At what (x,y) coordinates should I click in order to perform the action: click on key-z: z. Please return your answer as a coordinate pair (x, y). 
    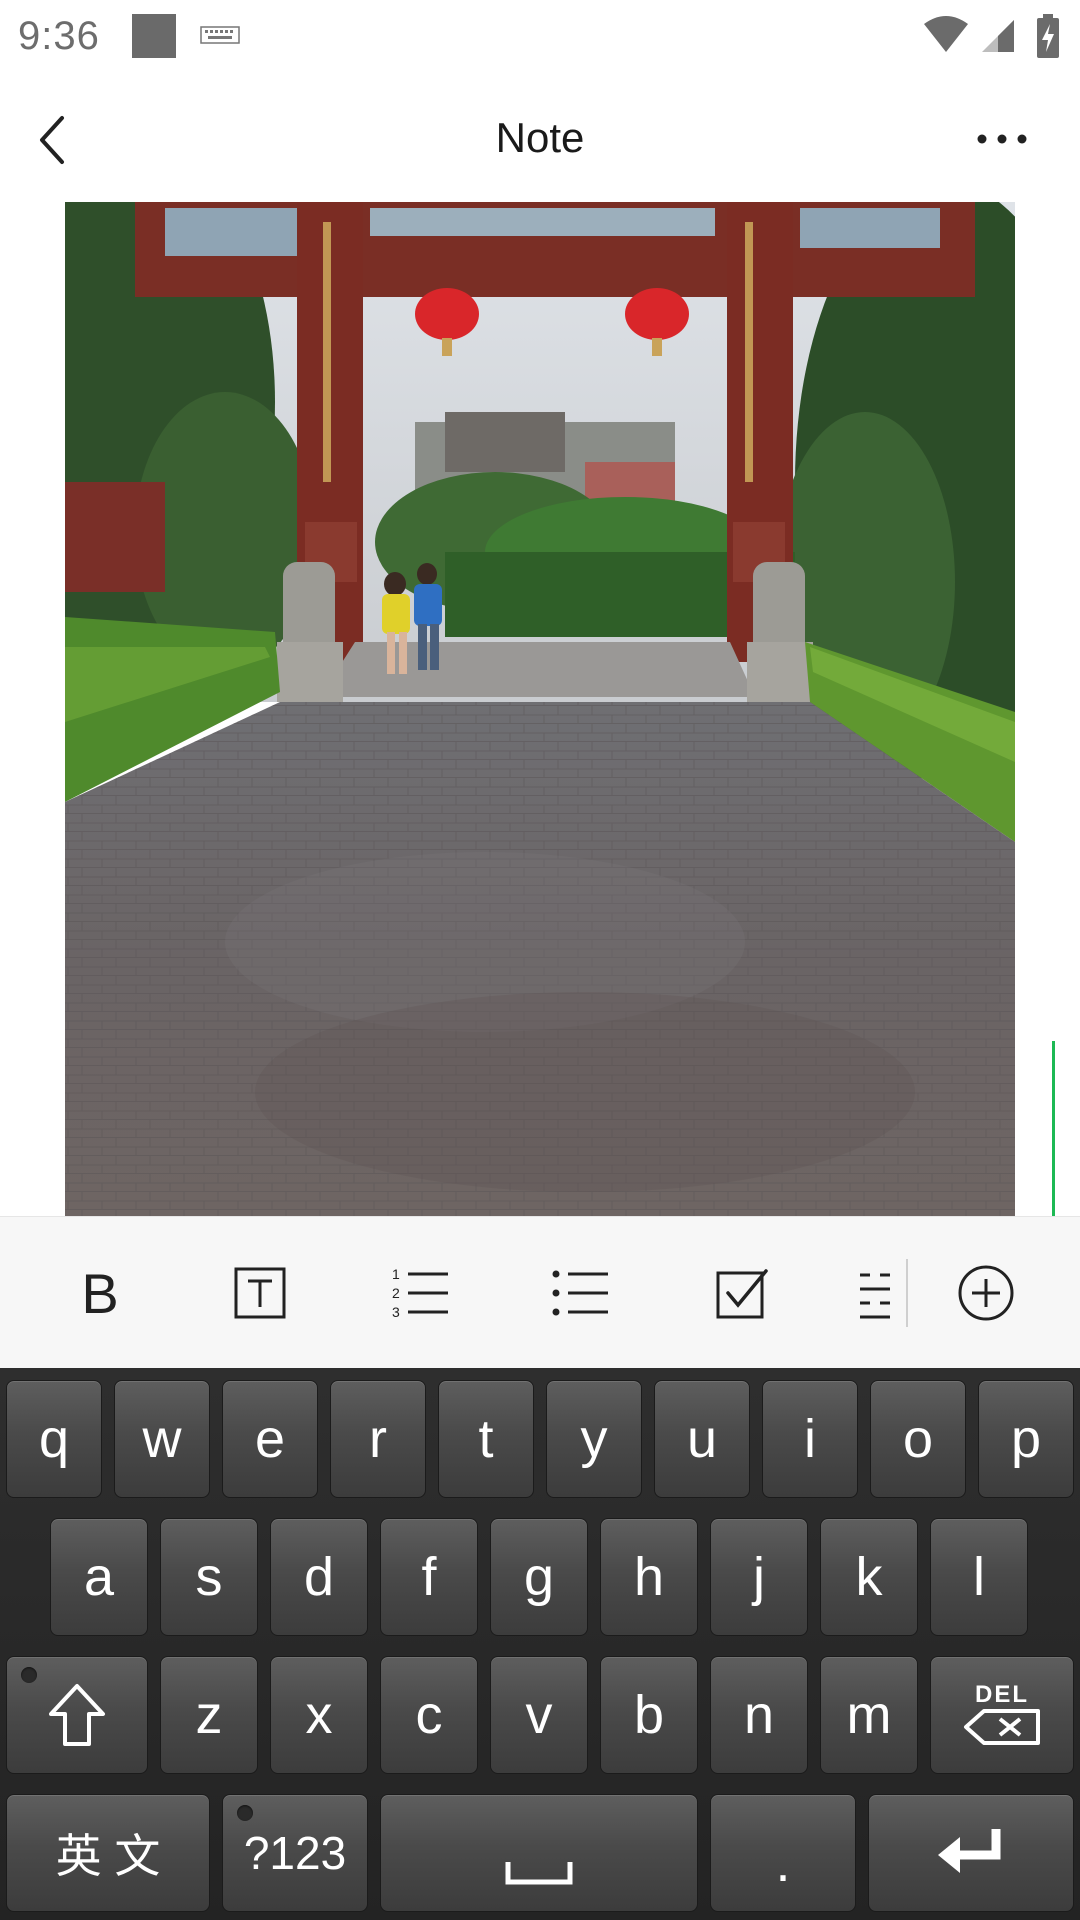
    Looking at the image, I should click on (209, 1715).